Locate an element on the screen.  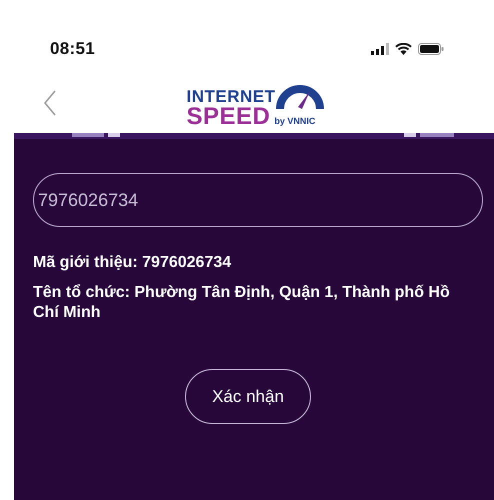
info-text: Mã giới thiệu: 7976026734 is located at coordinates (132, 263).